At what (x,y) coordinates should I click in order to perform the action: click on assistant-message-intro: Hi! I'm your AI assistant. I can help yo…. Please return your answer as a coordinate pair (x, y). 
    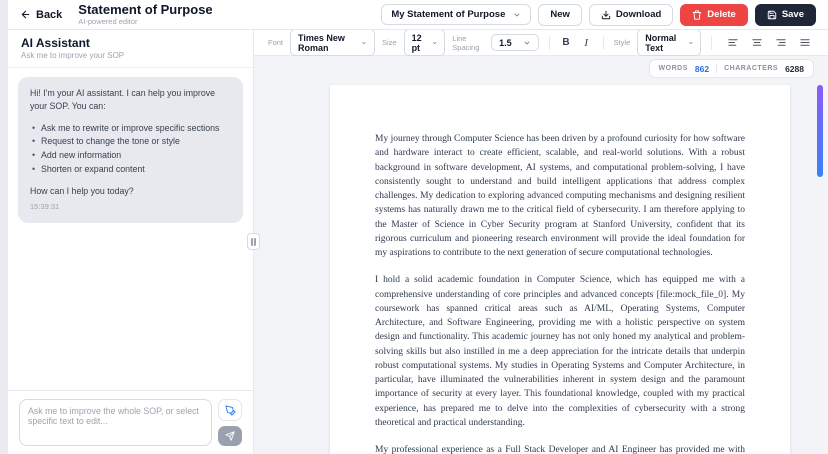
    Looking at the image, I should click on (123, 99).